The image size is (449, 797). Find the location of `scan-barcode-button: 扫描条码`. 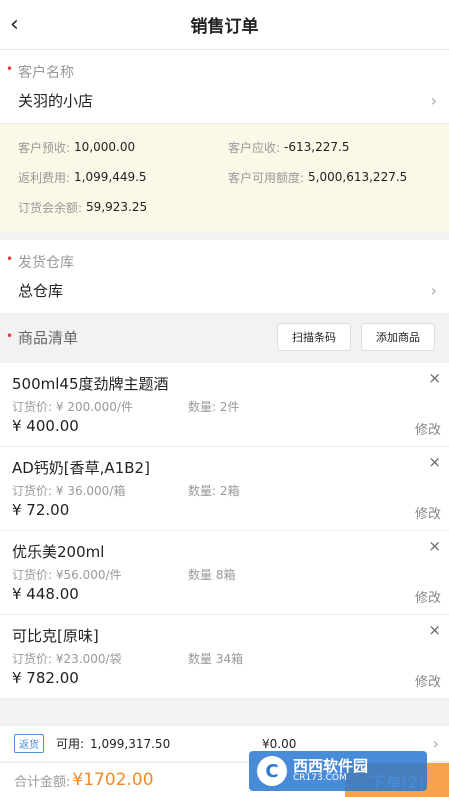

scan-barcode-button: 扫描条码 is located at coordinates (314, 337).